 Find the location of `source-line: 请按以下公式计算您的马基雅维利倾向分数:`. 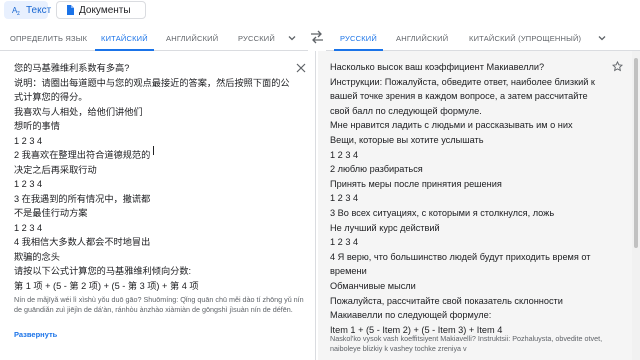

source-line: 请按以下公式计算您的马基雅维利倾向分数: is located at coordinates (103, 271).